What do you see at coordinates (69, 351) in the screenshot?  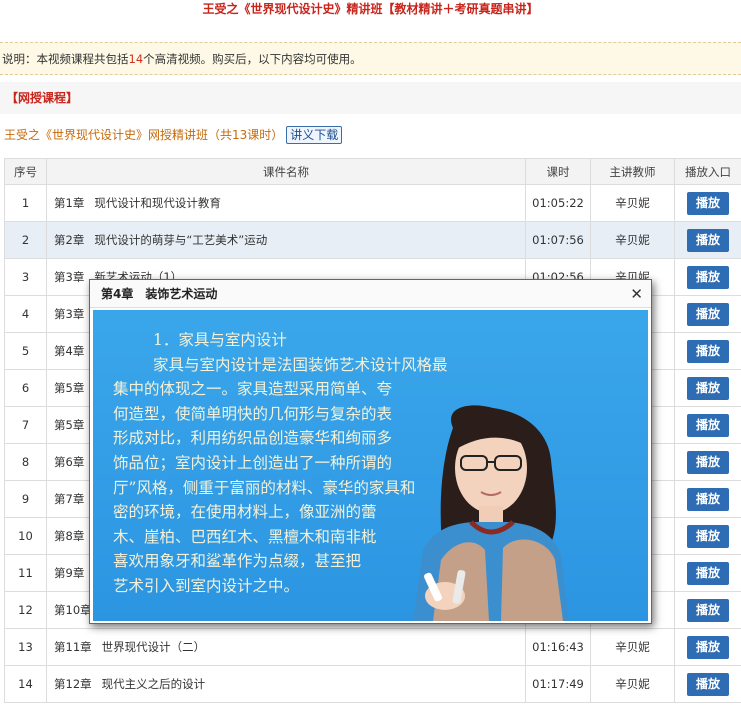 I see `chapter-number: 第4章` at bounding box center [69, 351].